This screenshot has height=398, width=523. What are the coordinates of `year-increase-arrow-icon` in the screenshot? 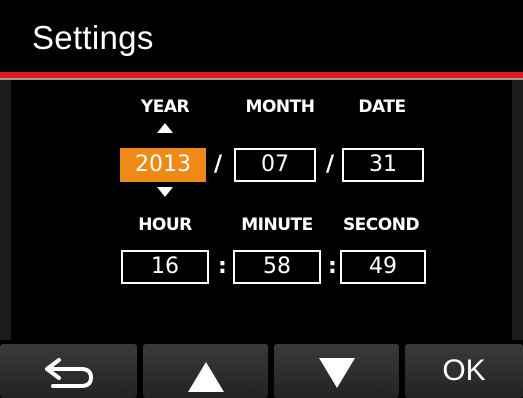 It's located at (165, 128).